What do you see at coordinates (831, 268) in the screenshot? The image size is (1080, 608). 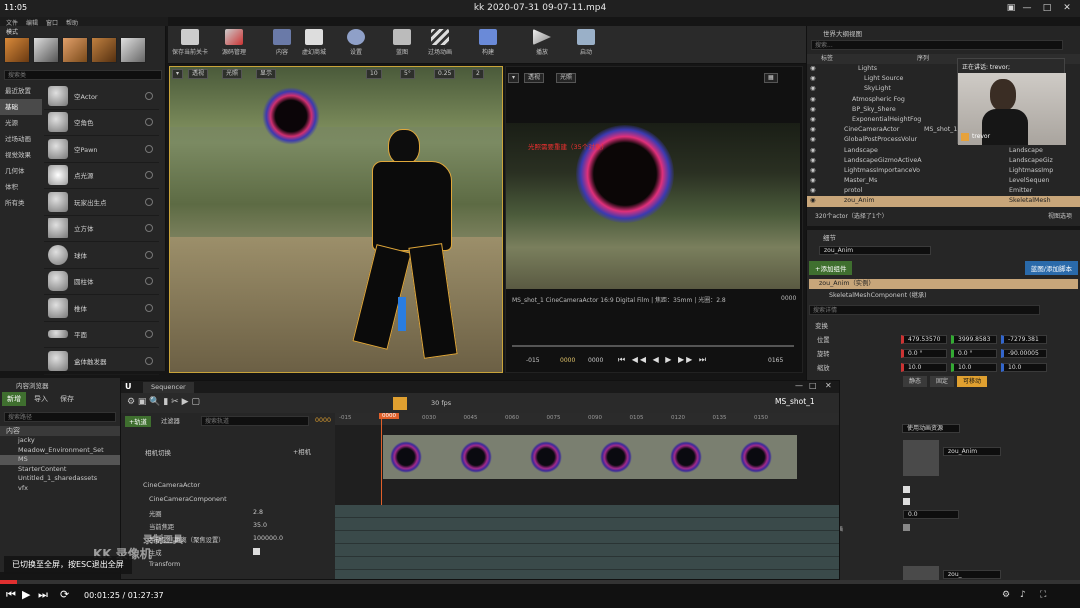 I see `add-component-button: +添加组件` at bounding box center [831, 268].